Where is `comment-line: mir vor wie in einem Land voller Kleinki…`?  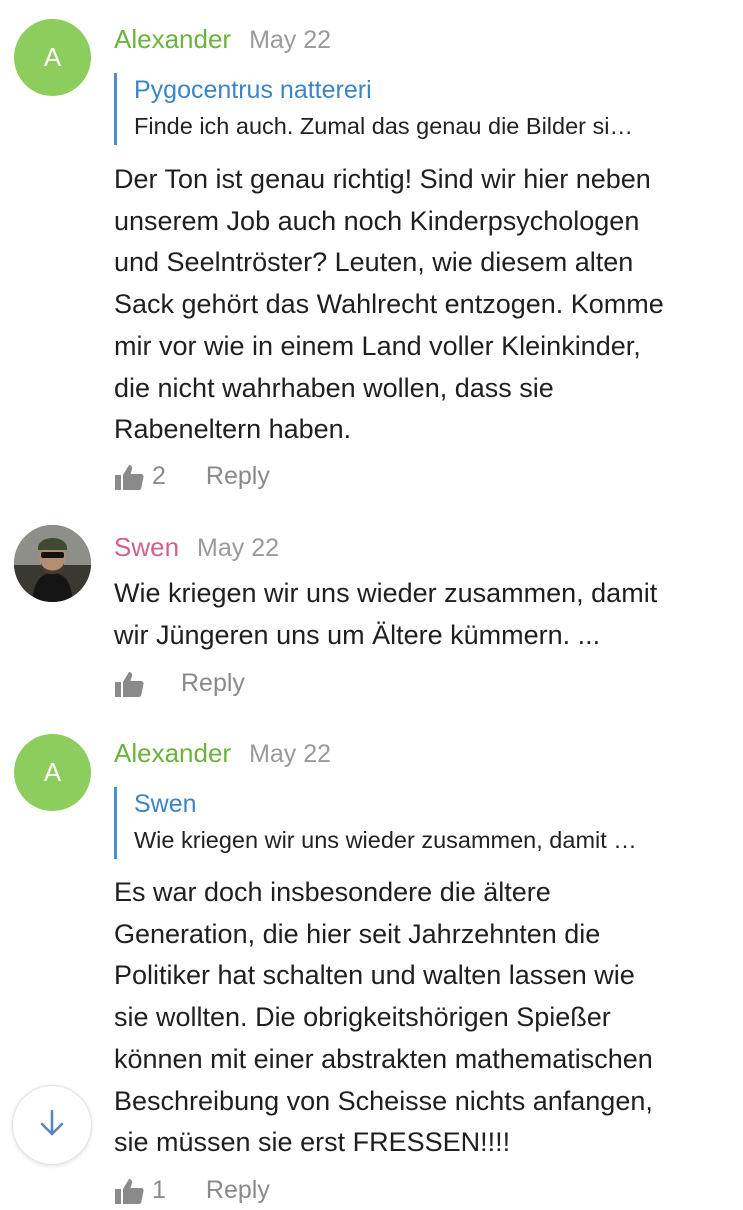 comment-line: mir vor wie in einem Land voller Kleinki… is located at coordinates (377, 345).